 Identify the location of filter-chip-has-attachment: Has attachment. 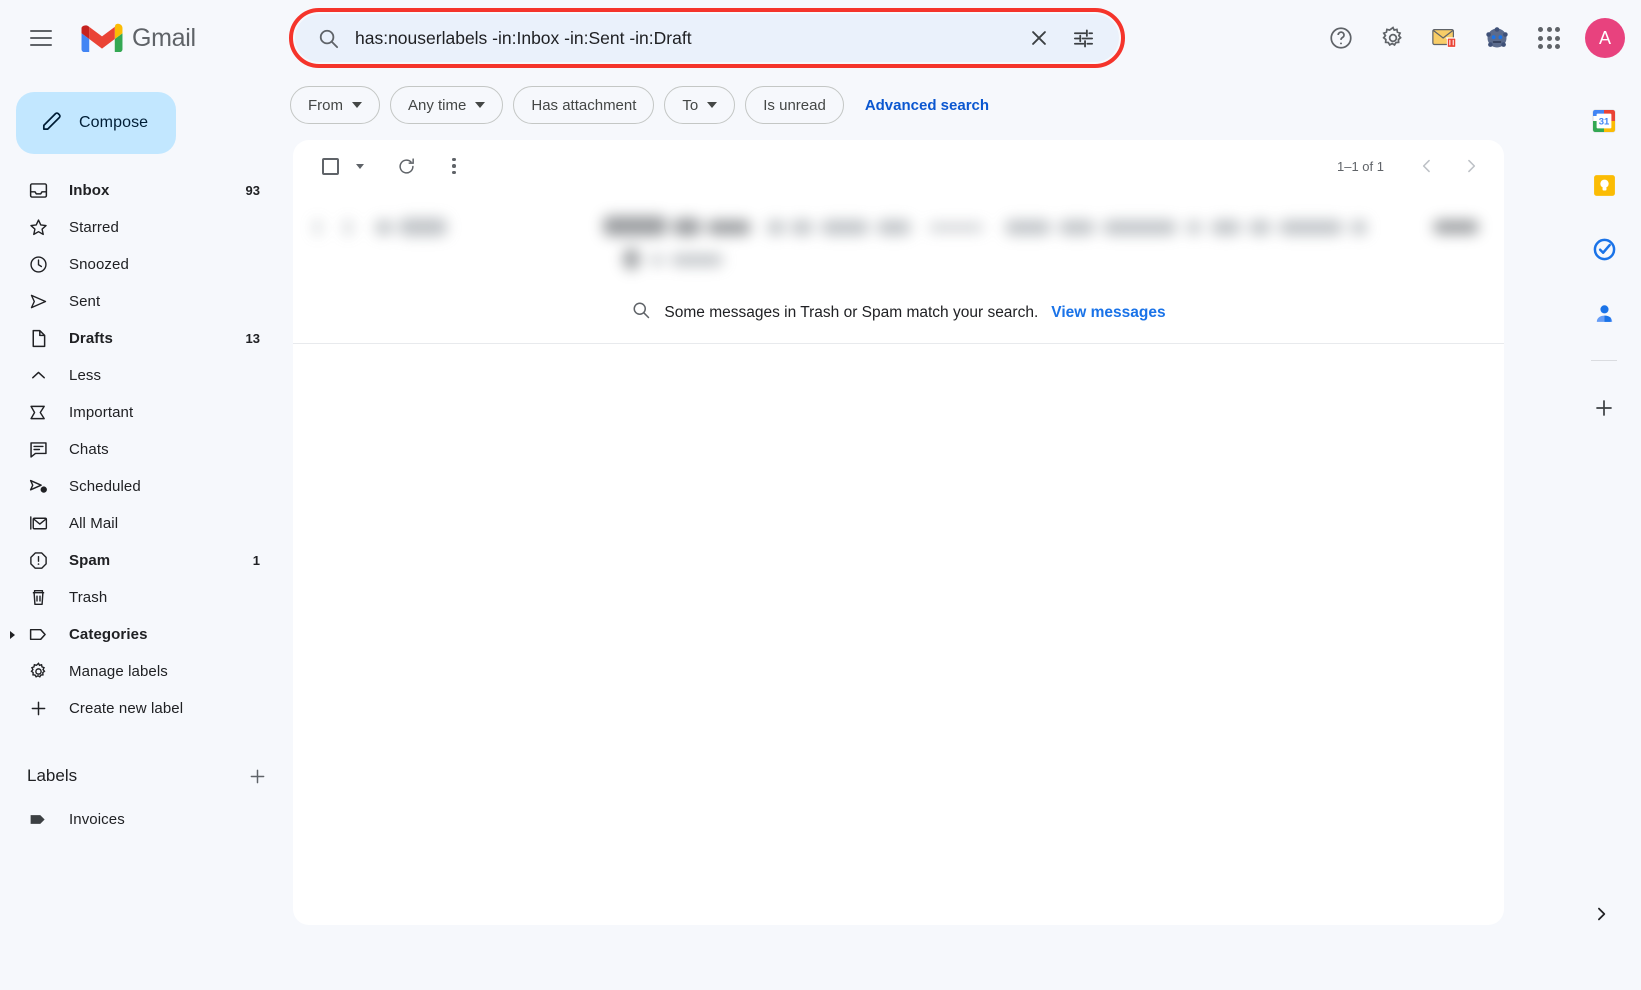
(584, 105).